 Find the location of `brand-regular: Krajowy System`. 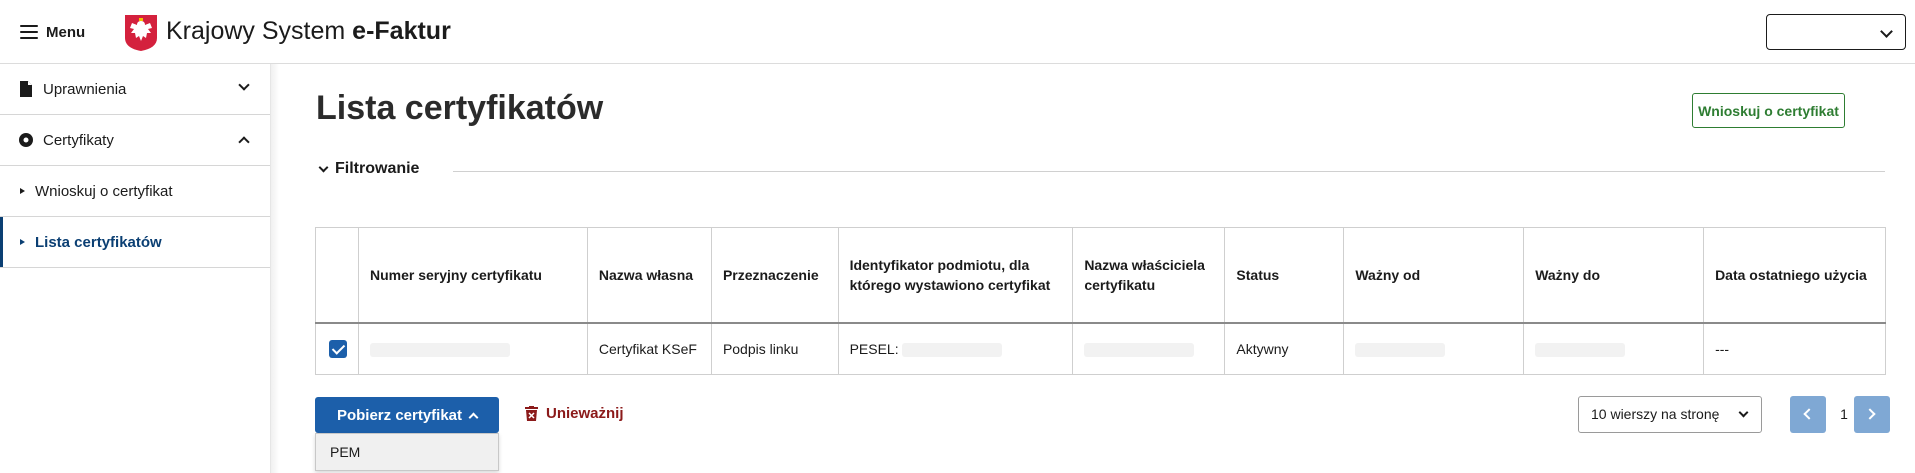

brand-regular: Krajowy System is located at coordinates (259, 31).